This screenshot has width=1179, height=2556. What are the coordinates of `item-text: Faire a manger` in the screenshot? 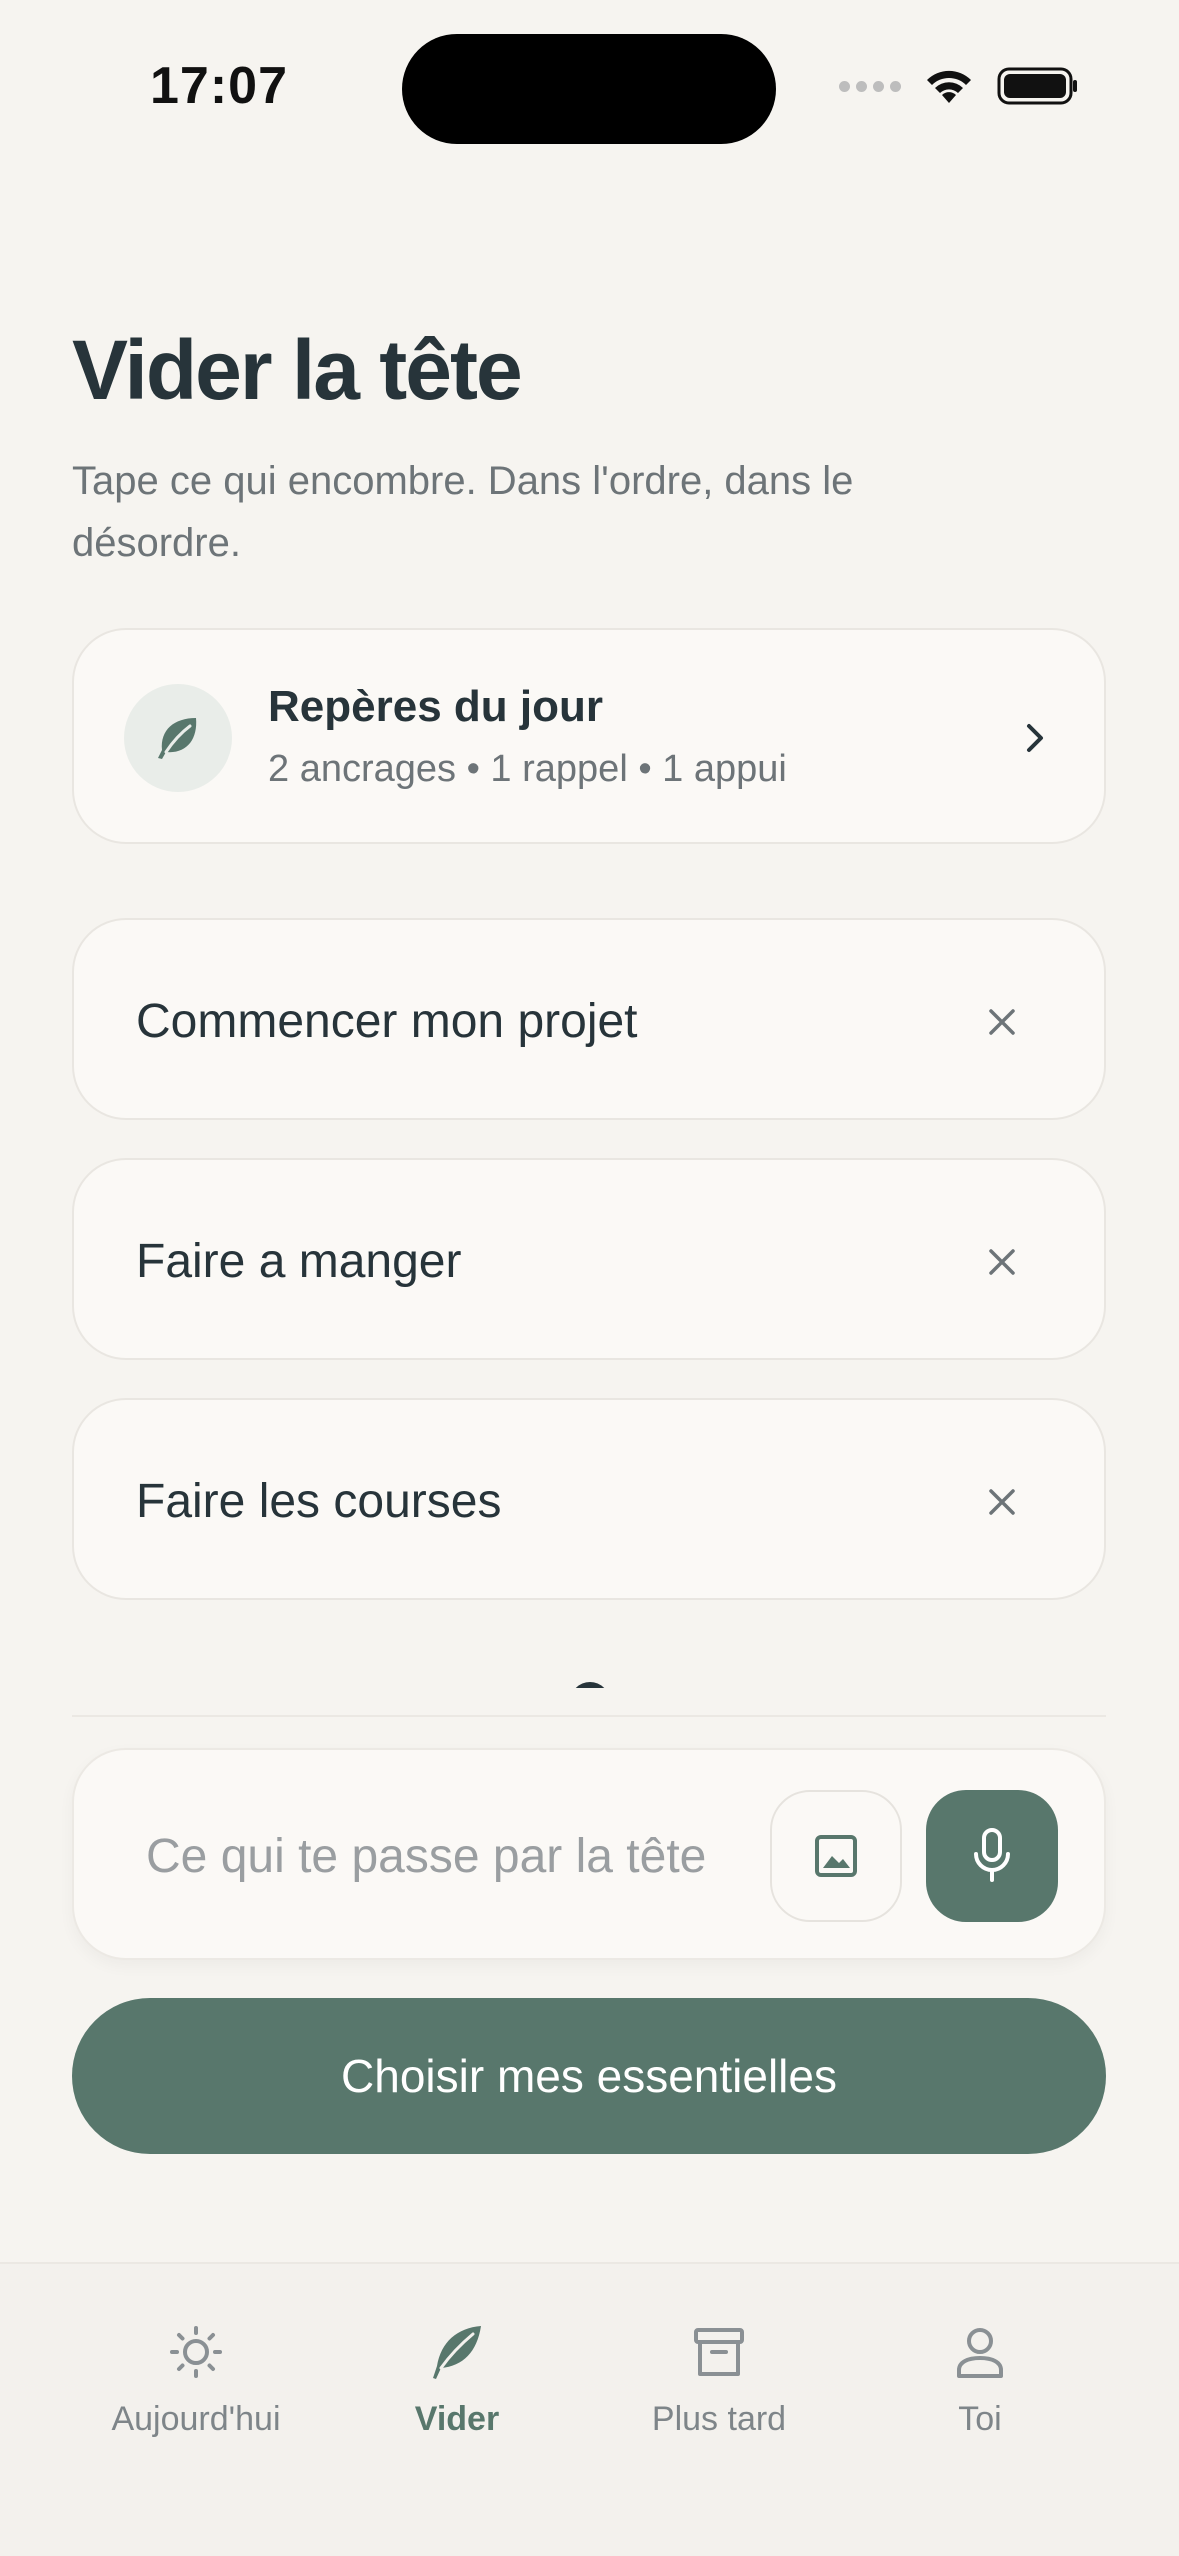 It's located at (299, 1261).